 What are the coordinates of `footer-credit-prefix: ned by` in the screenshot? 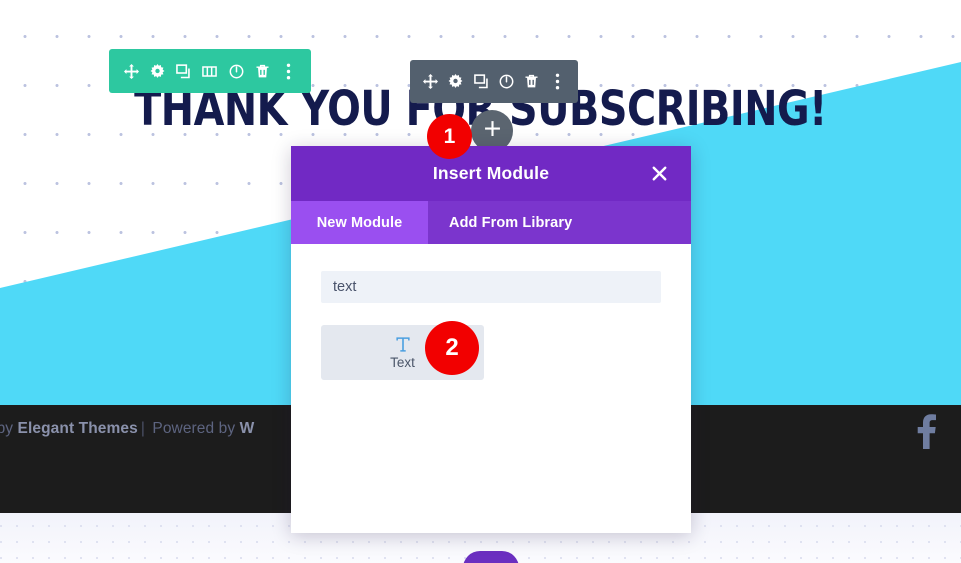 It's located at (7, 428).